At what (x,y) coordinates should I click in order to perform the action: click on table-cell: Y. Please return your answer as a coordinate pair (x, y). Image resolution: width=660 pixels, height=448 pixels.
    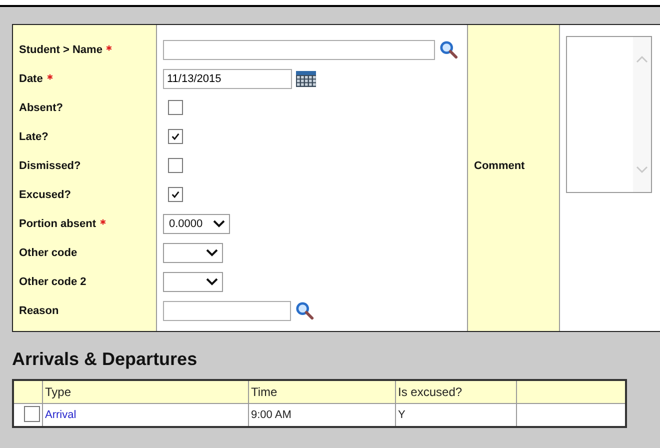
    Looking at the image, I should click on (456, 415).